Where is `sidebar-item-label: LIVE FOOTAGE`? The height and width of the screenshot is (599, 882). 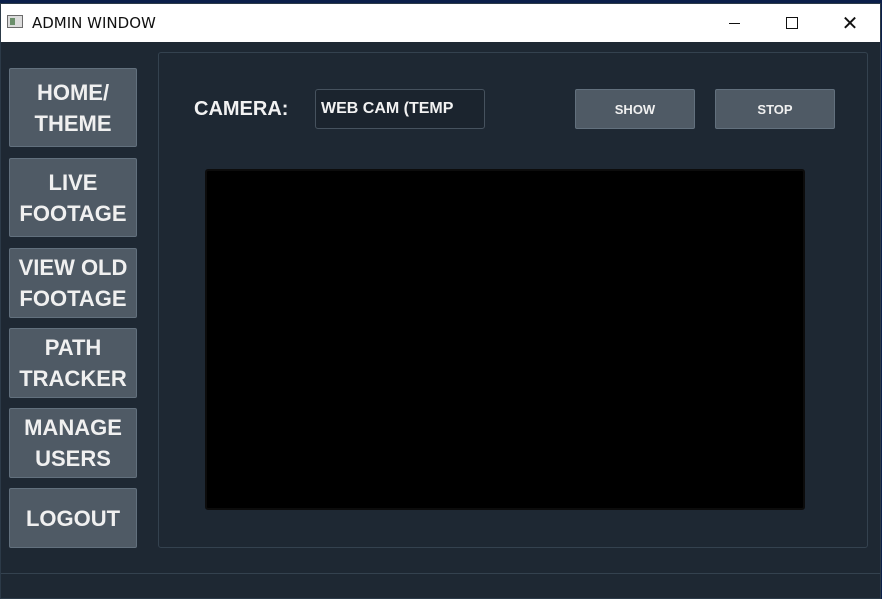 sidebar-item-label: LIVE FOOTAGE is located at coordinates (73, 197).